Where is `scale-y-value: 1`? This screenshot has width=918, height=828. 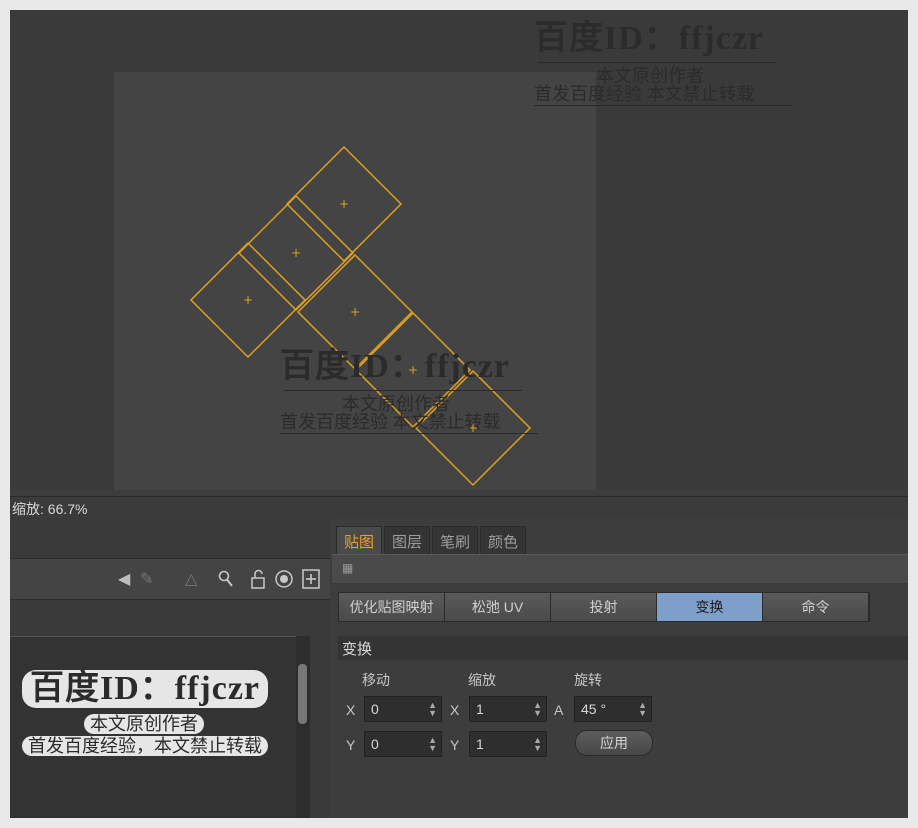
scale-y-value: 1 is located at coordinates (480, 744).